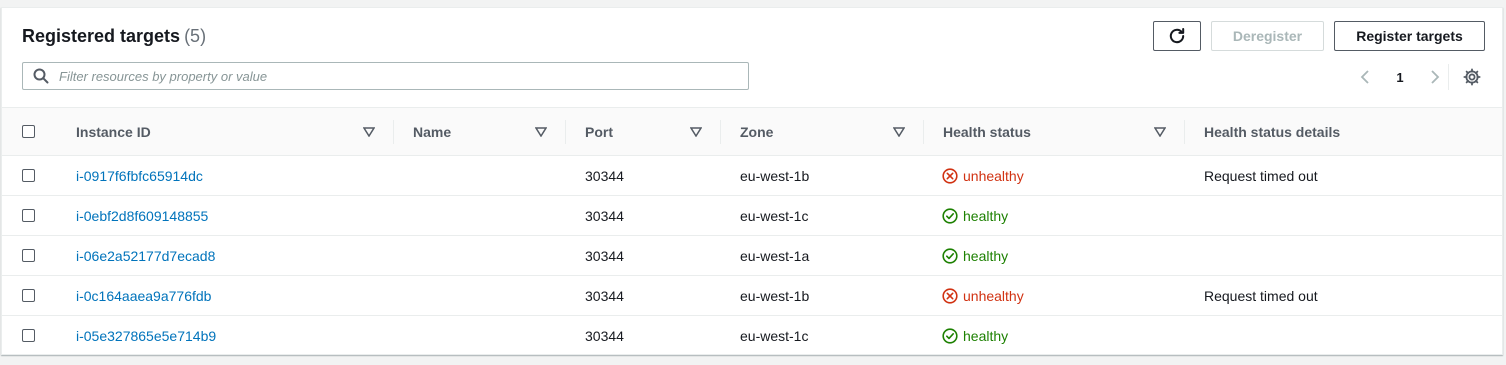  I want to click on refresh-icon, so click(1177, 36).